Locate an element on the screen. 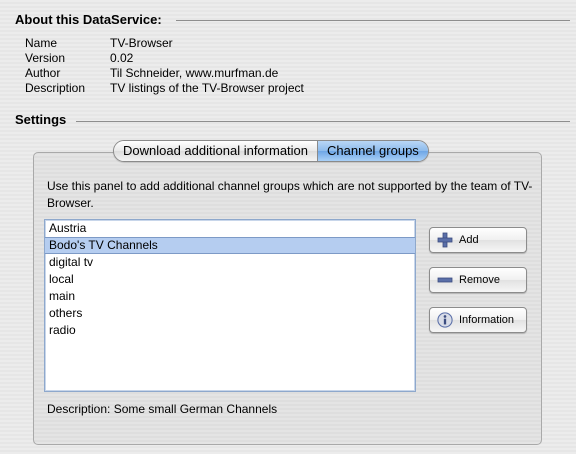  info-key: Description is located at coordinates (55, 88).